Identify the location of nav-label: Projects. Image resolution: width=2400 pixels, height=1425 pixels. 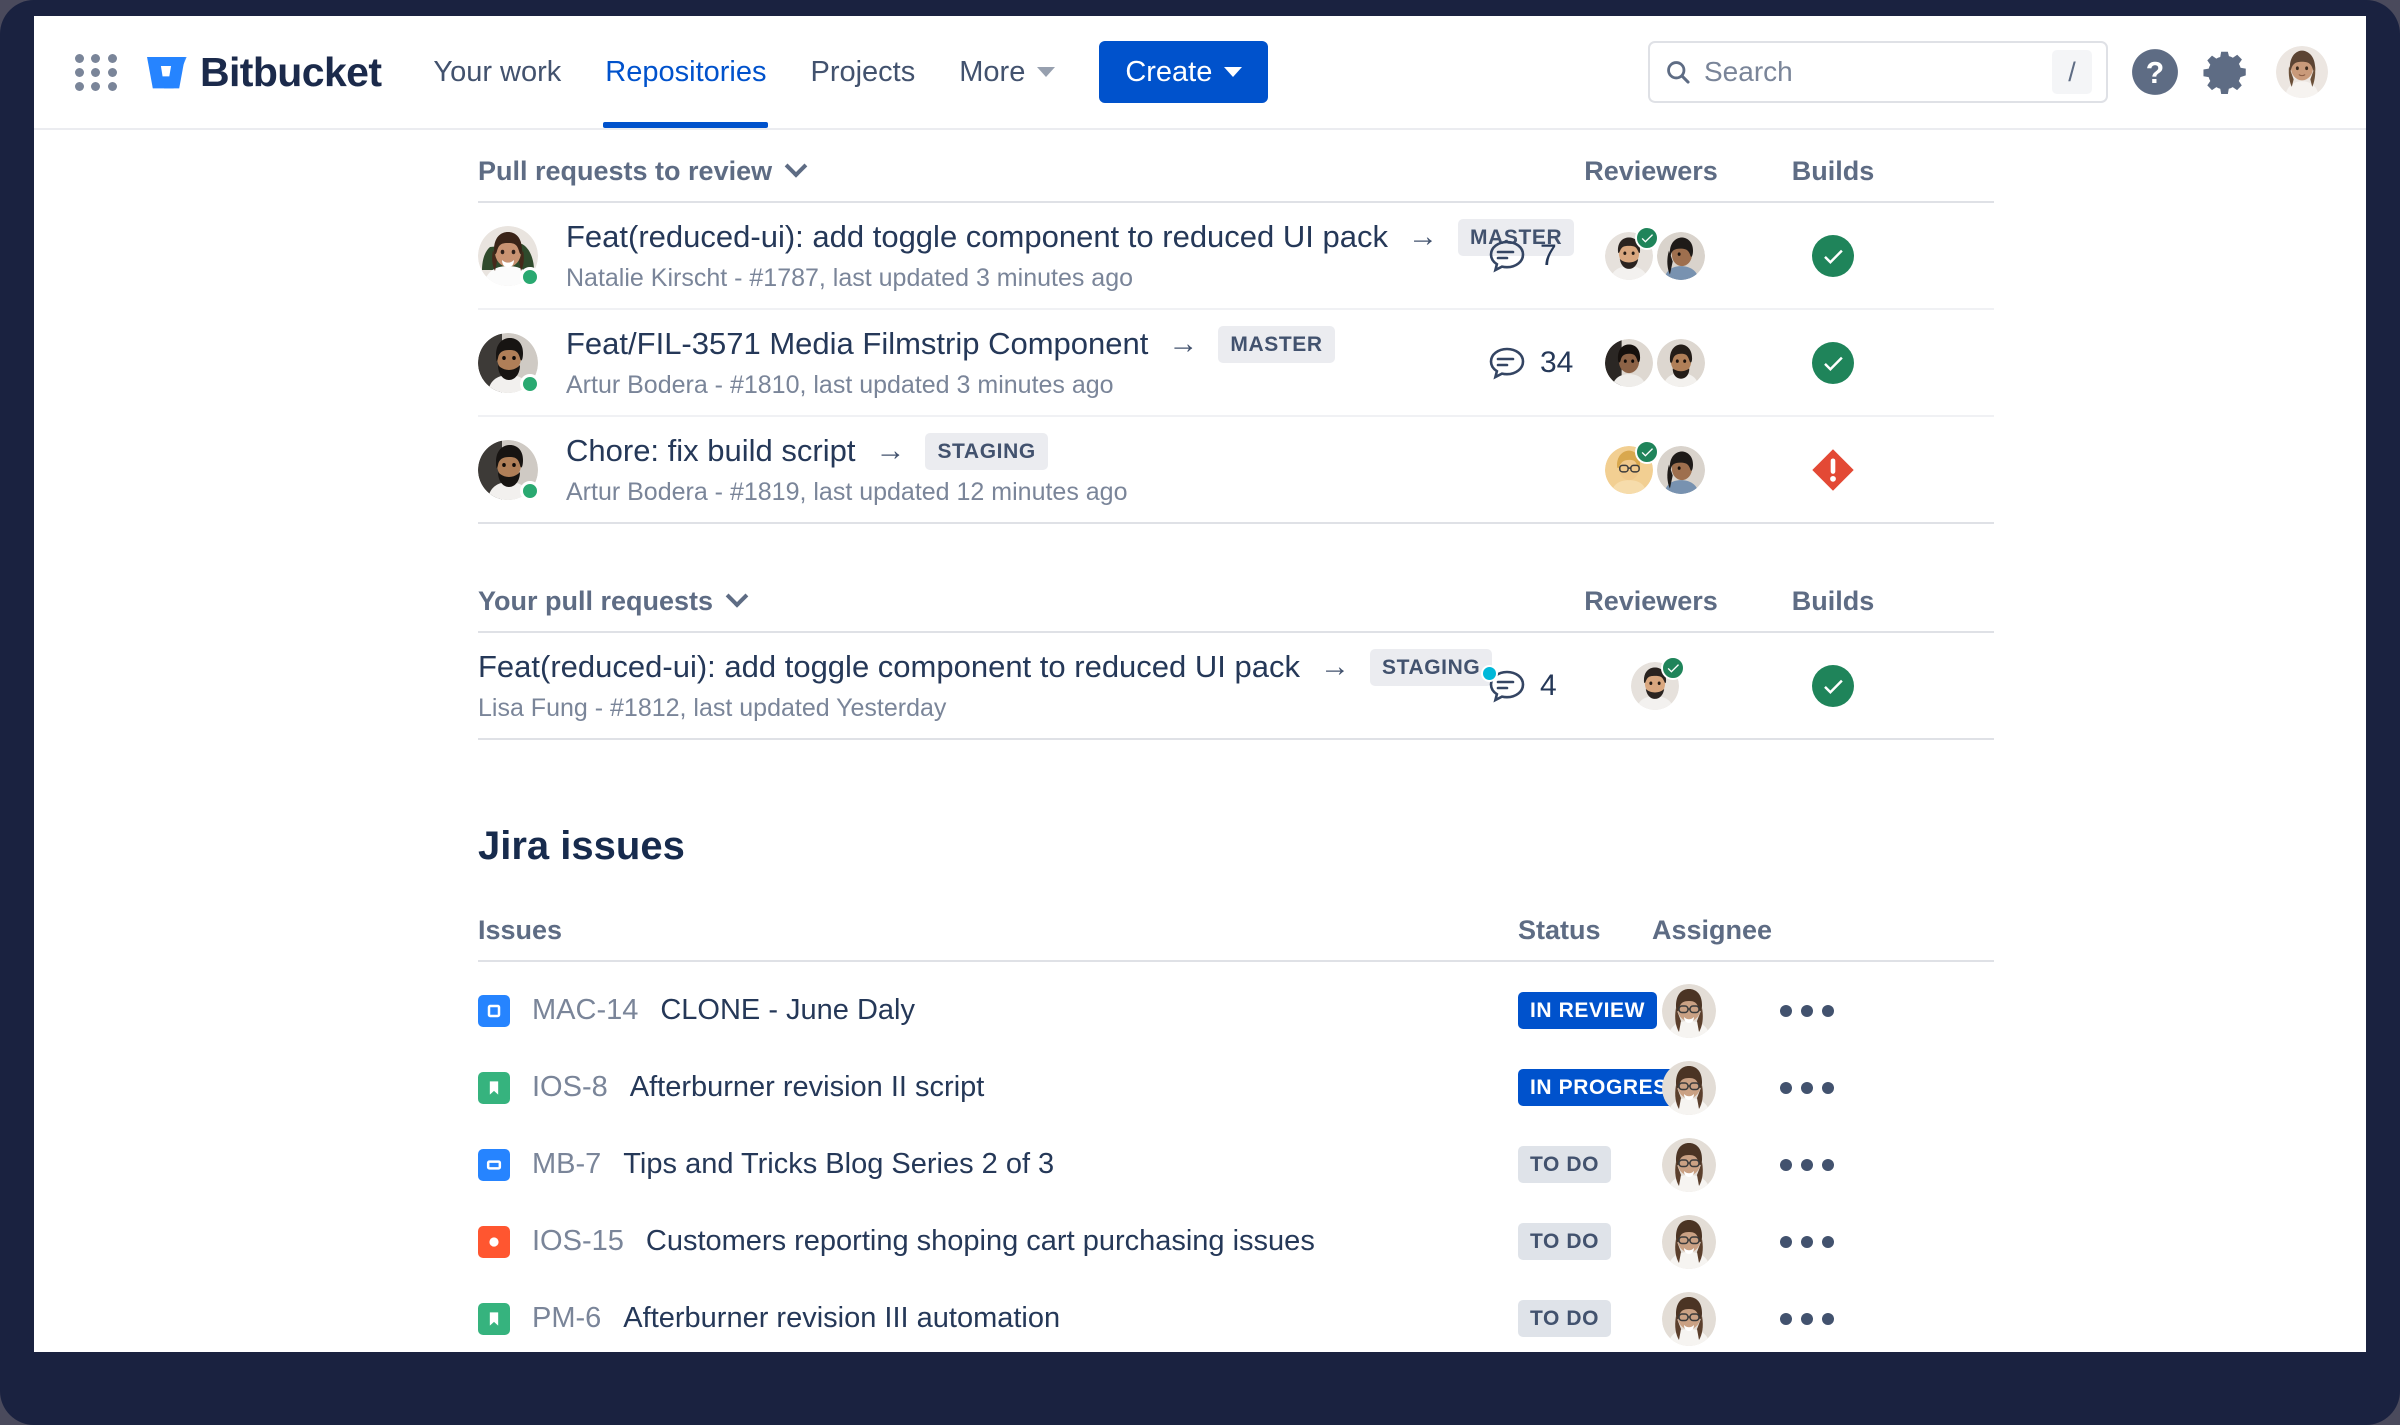
(863, 71).